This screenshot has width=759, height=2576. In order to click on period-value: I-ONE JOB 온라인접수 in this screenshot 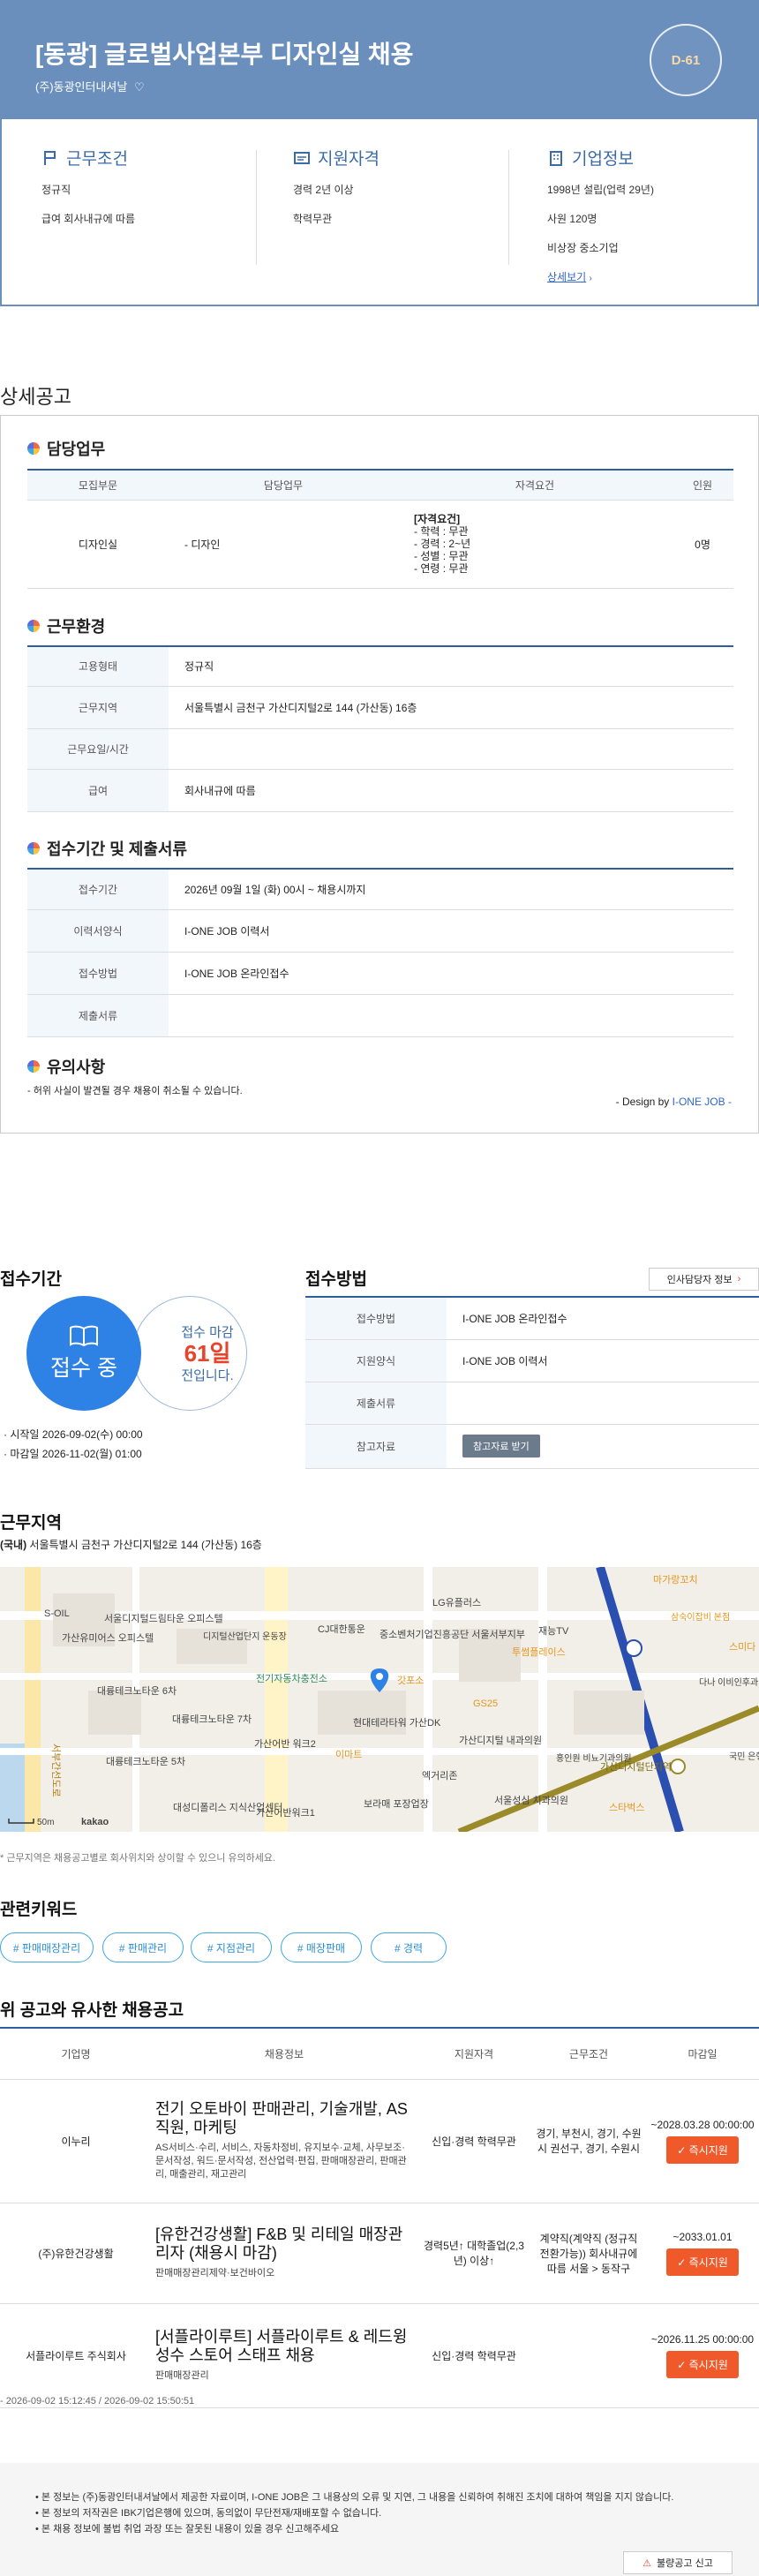, I will do `click(451, 974)`.